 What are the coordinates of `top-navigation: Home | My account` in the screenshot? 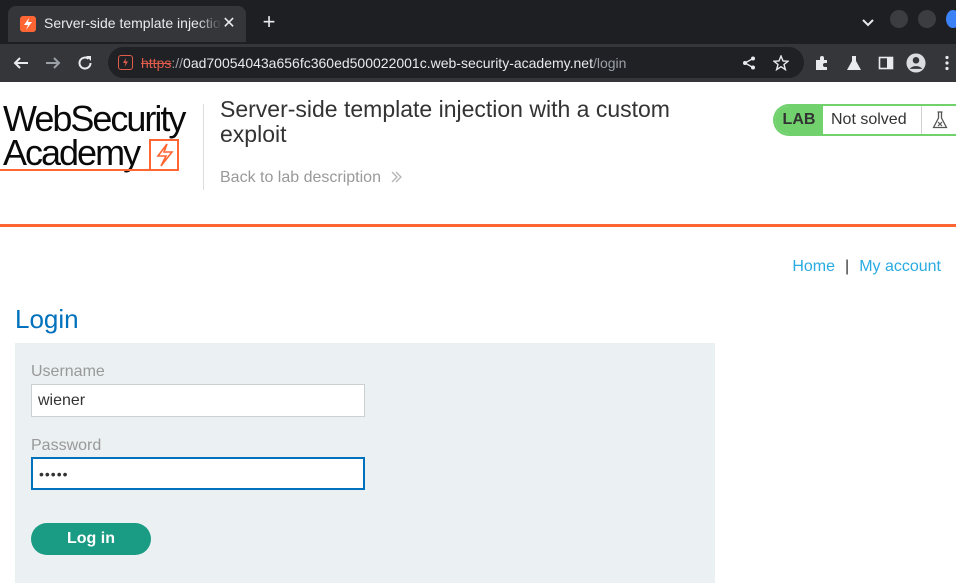 It's located at (866, 267).